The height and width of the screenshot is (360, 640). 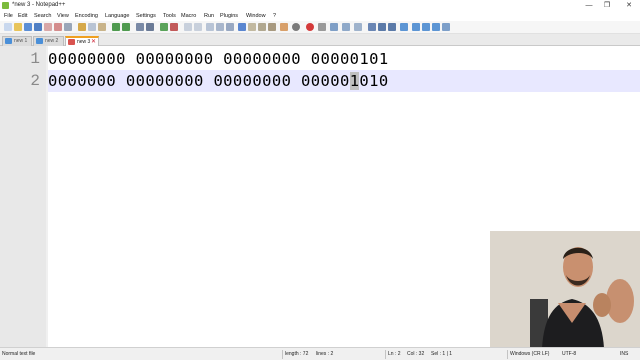 What do you see at coordinates (297, 354) in the screenshot?
I see `status-length: length : 72` at bounding box center [297, 354].